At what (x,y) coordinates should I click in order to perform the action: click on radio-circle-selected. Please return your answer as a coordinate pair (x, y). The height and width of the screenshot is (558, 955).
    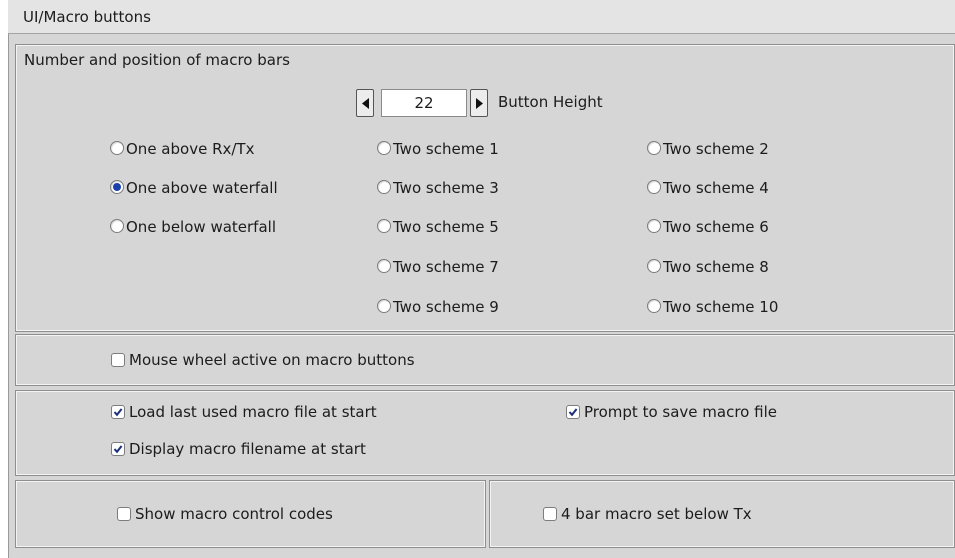
    Looking at the image, I should click on (117, 187).